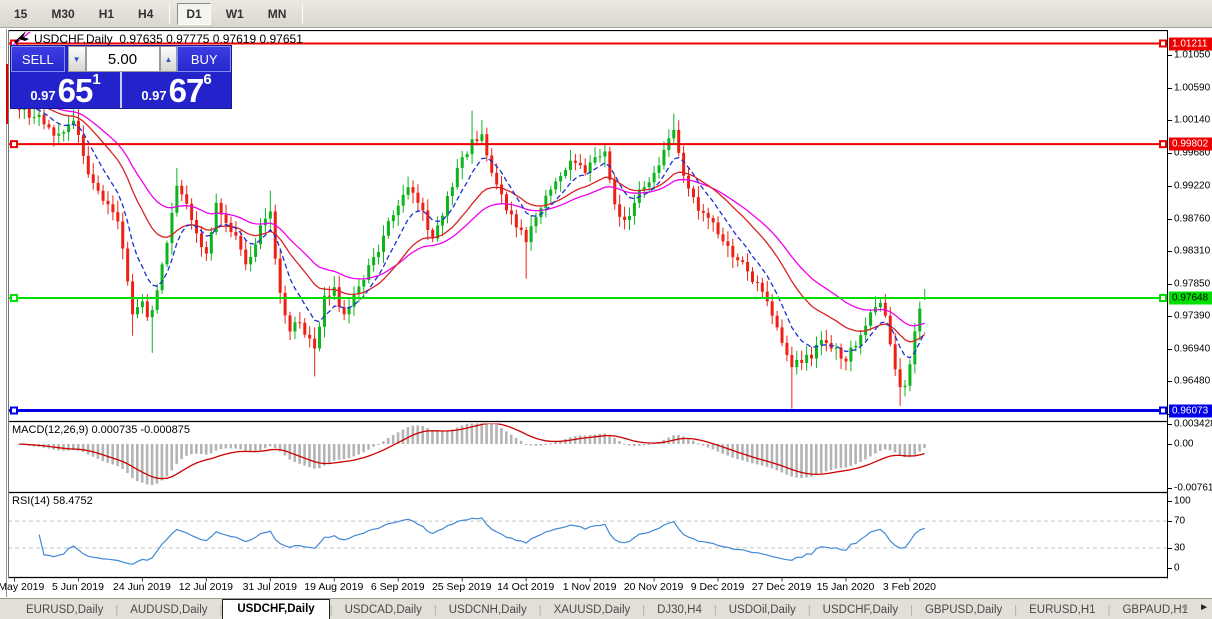 The image size is (1212, 619). What do you see at coordinates (1182, 501) in the screenshot?
I see `rsi-axis-tick: 100` at bounding box center [1182, 501].